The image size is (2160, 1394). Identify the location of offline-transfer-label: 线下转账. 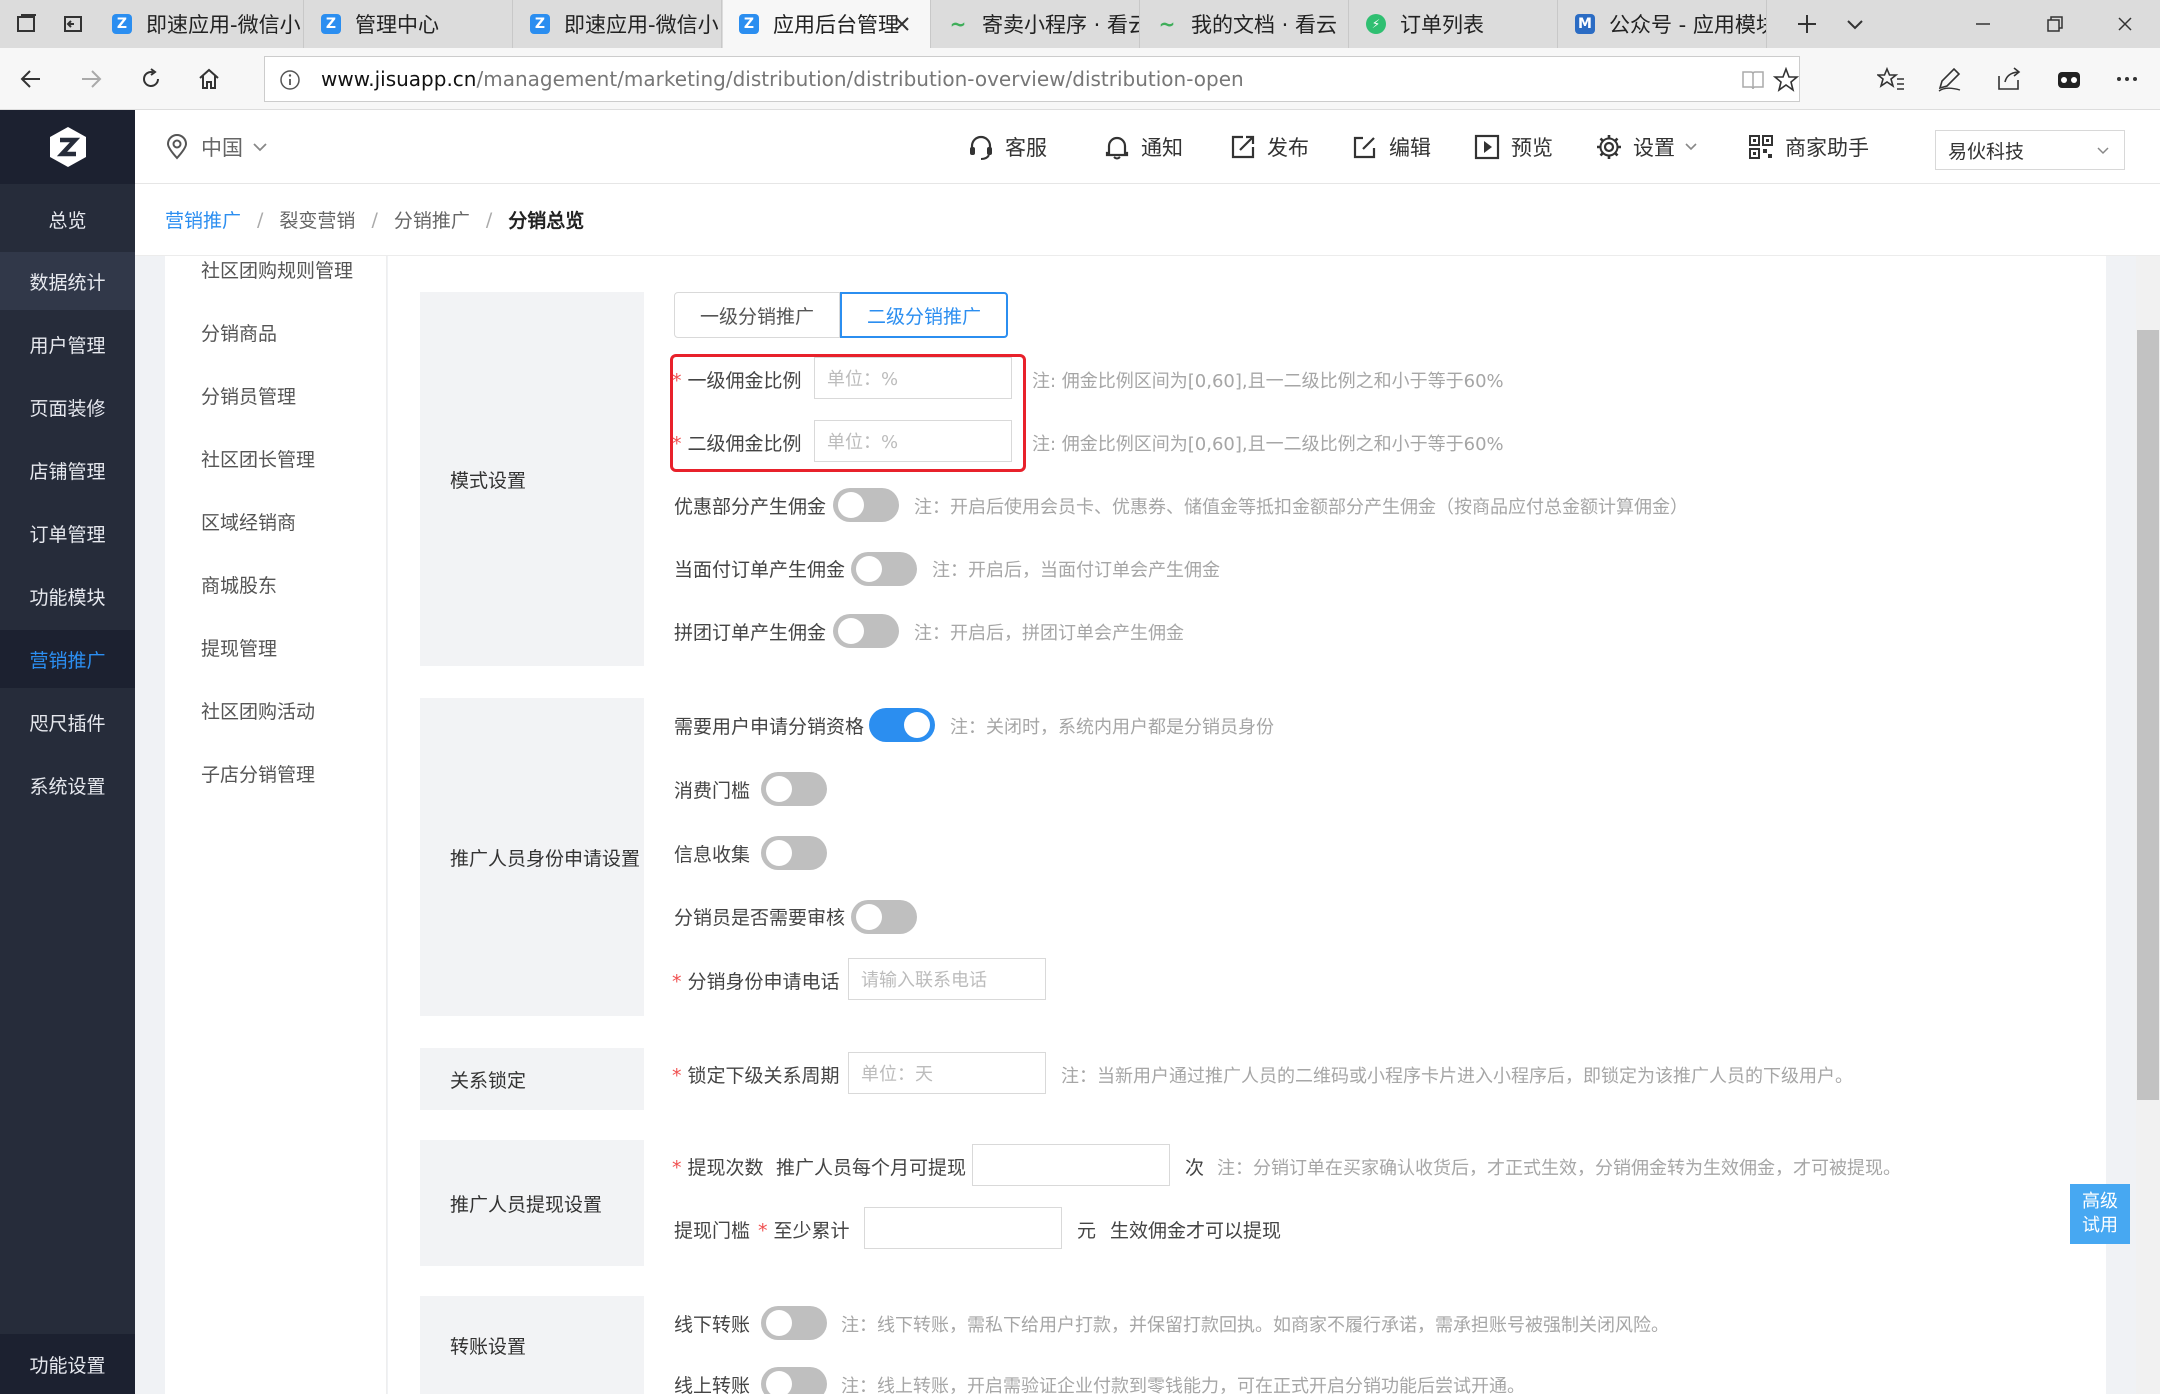
(712, 1325).